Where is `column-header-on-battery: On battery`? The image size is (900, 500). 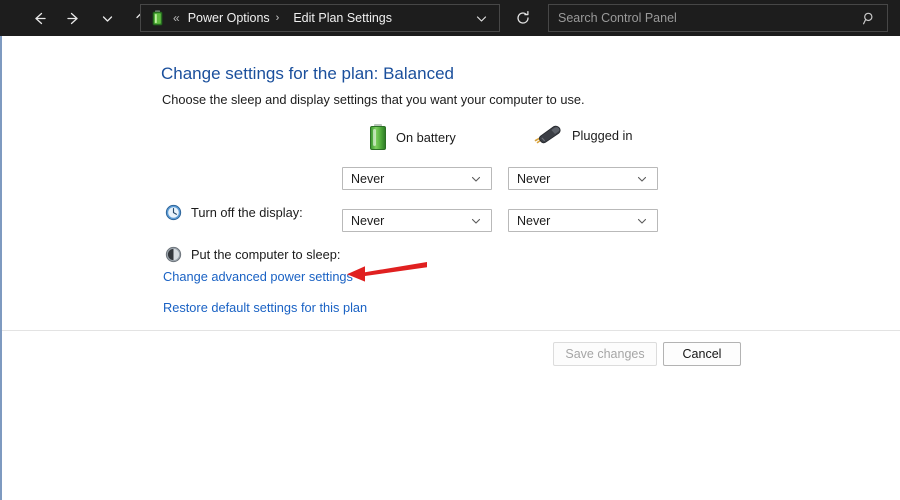
column-header-on-battery: On battery is located at coordinates (413, 137).